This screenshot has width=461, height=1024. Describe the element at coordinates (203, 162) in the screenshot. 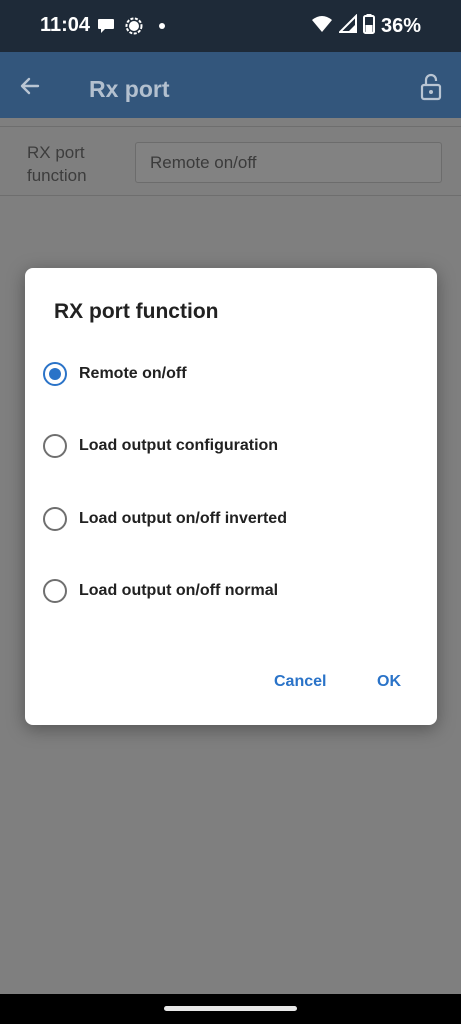

I see `rx-port-function-value: Remote on/off` at that location.